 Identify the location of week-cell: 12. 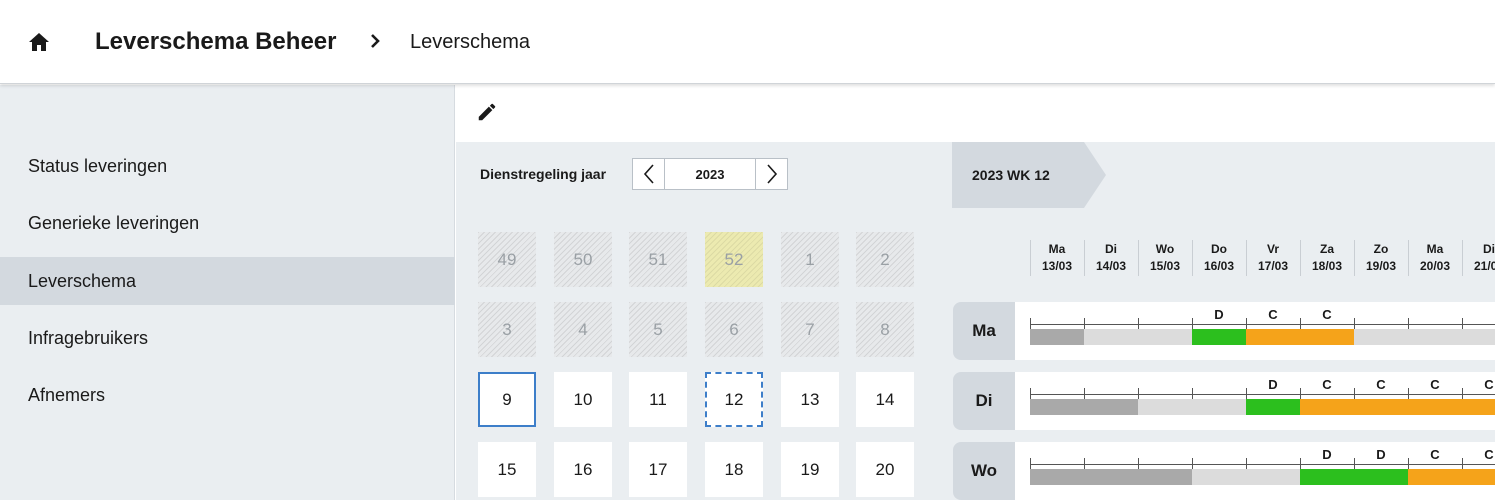
(734, 399).